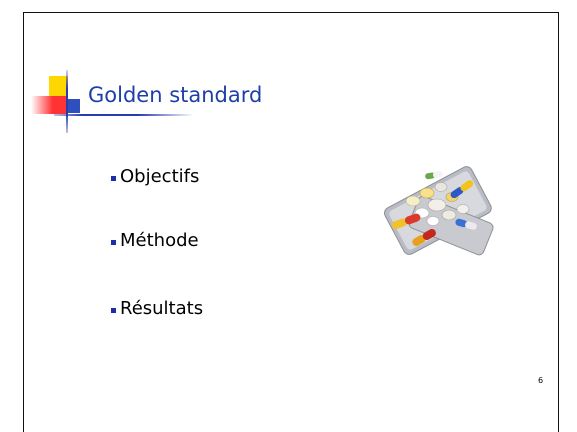 Image resolution: width=577 pixels, height=432 pixels. Describe the element at coordinates (97, 70) in the screenshot. I see `decorative-squares-logo-icon` at that location.